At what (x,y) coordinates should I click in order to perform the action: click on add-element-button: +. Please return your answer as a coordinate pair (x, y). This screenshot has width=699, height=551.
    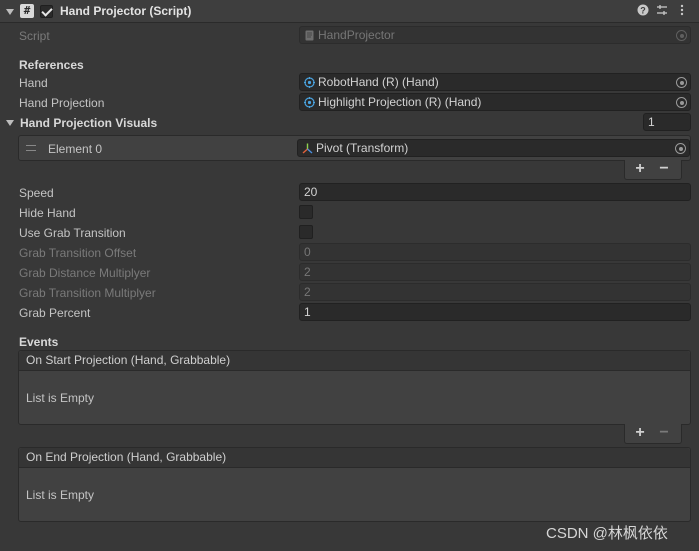
    Looking at the image, I should click on (640, 169).